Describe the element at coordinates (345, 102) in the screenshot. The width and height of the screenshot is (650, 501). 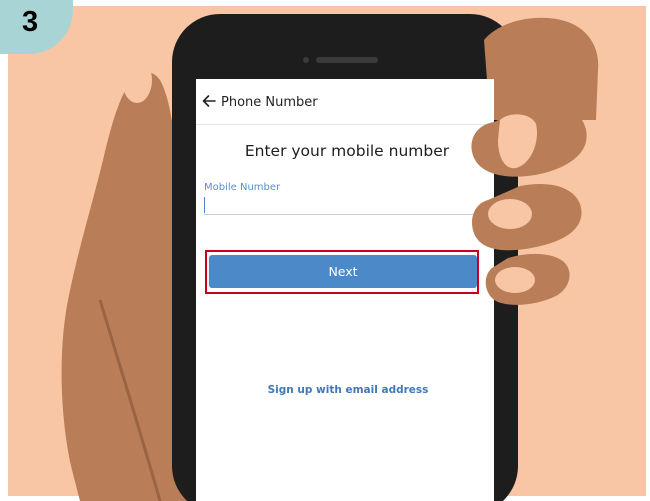
I see `app-header: Phone Number` at that location.